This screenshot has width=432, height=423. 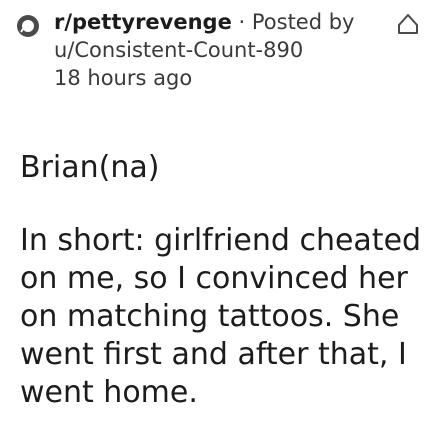 I want to click on author-link: u/Consistent-Count-890, so click(x=178, y=50).